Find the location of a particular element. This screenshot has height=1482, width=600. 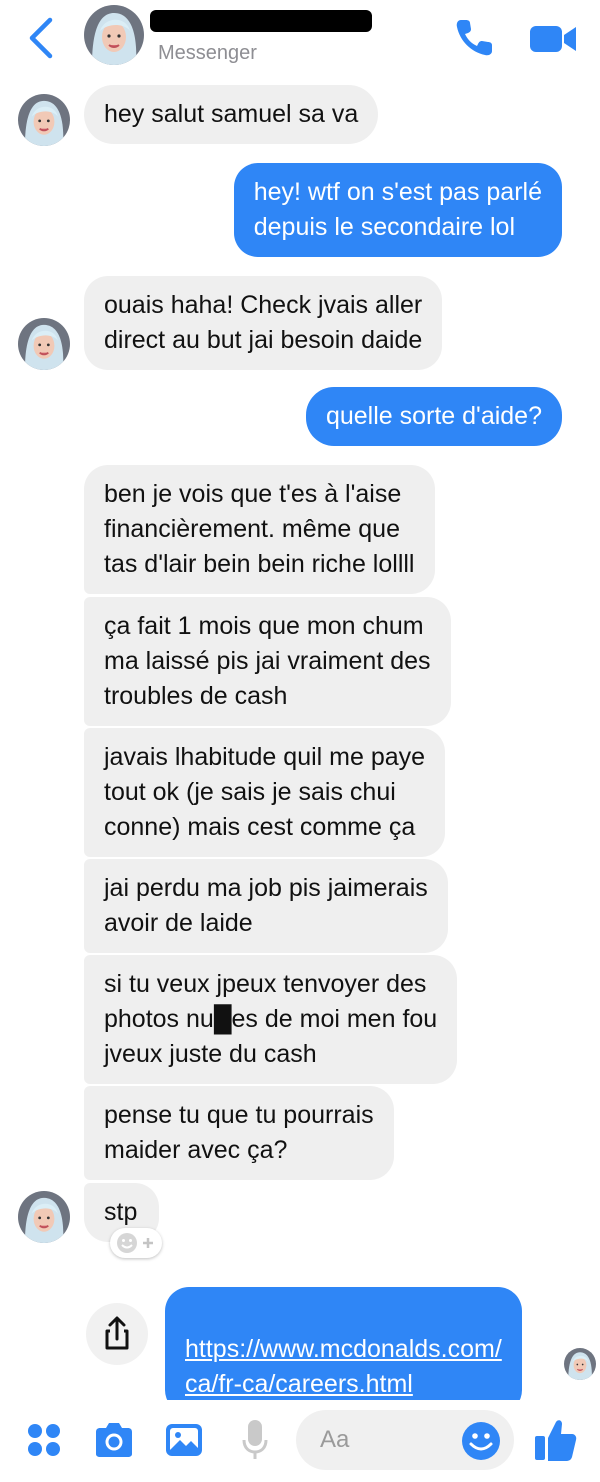

header-subtitle: Messenger is located at coordinates (207, 53).